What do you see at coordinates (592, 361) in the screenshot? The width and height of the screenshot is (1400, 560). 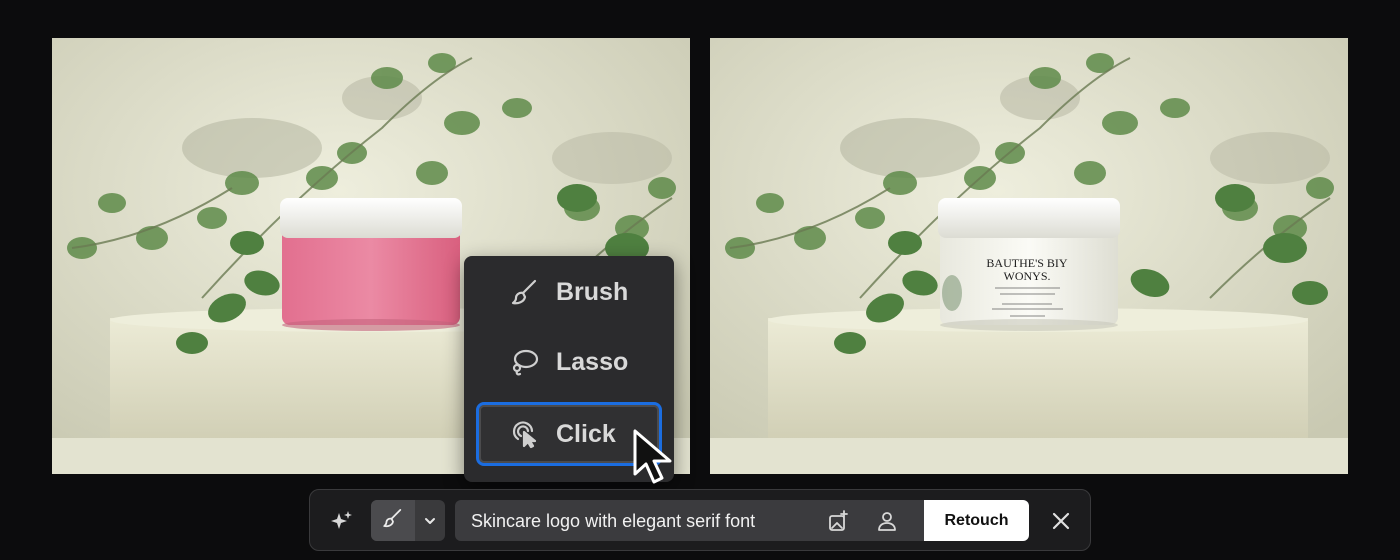 I see `menu-item-label: Lasso` at bounding box center [592, 361].